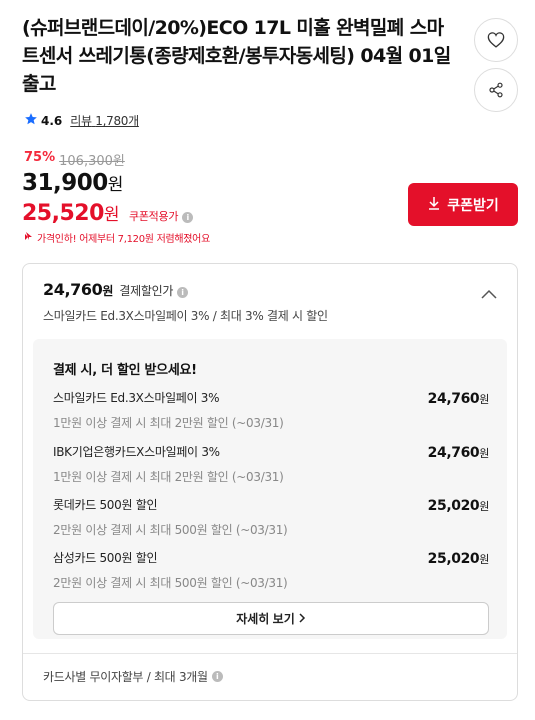 The width and height of the screenshot is (535, 720). I want to click on review-label: 리뷰, so click(81, 121).